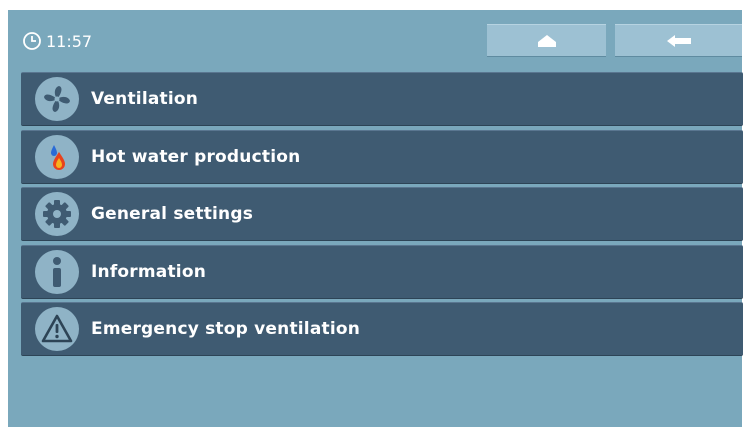 The image size is (744, 427). I want to click on fan-icon, so click(57, 99).